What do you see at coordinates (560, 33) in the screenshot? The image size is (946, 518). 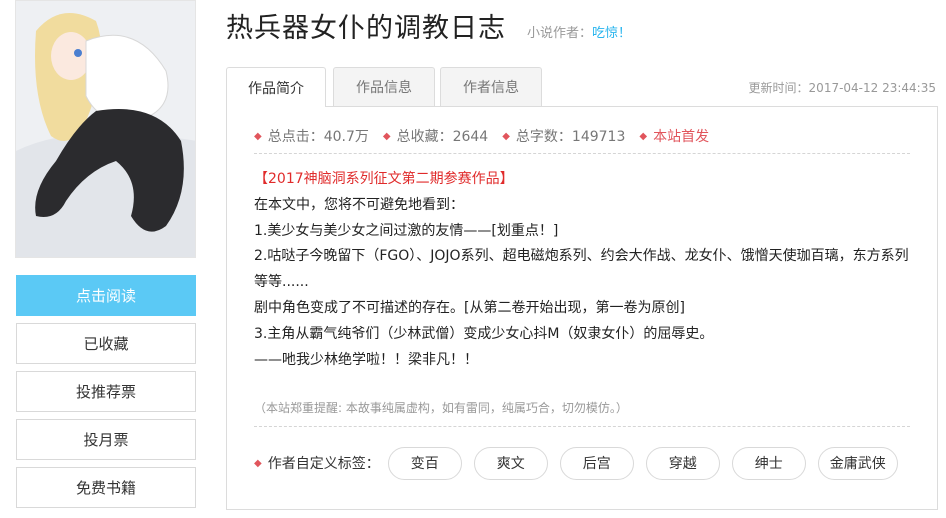 I see `author-label: 小说作者：` at bounding box center [560, 33].